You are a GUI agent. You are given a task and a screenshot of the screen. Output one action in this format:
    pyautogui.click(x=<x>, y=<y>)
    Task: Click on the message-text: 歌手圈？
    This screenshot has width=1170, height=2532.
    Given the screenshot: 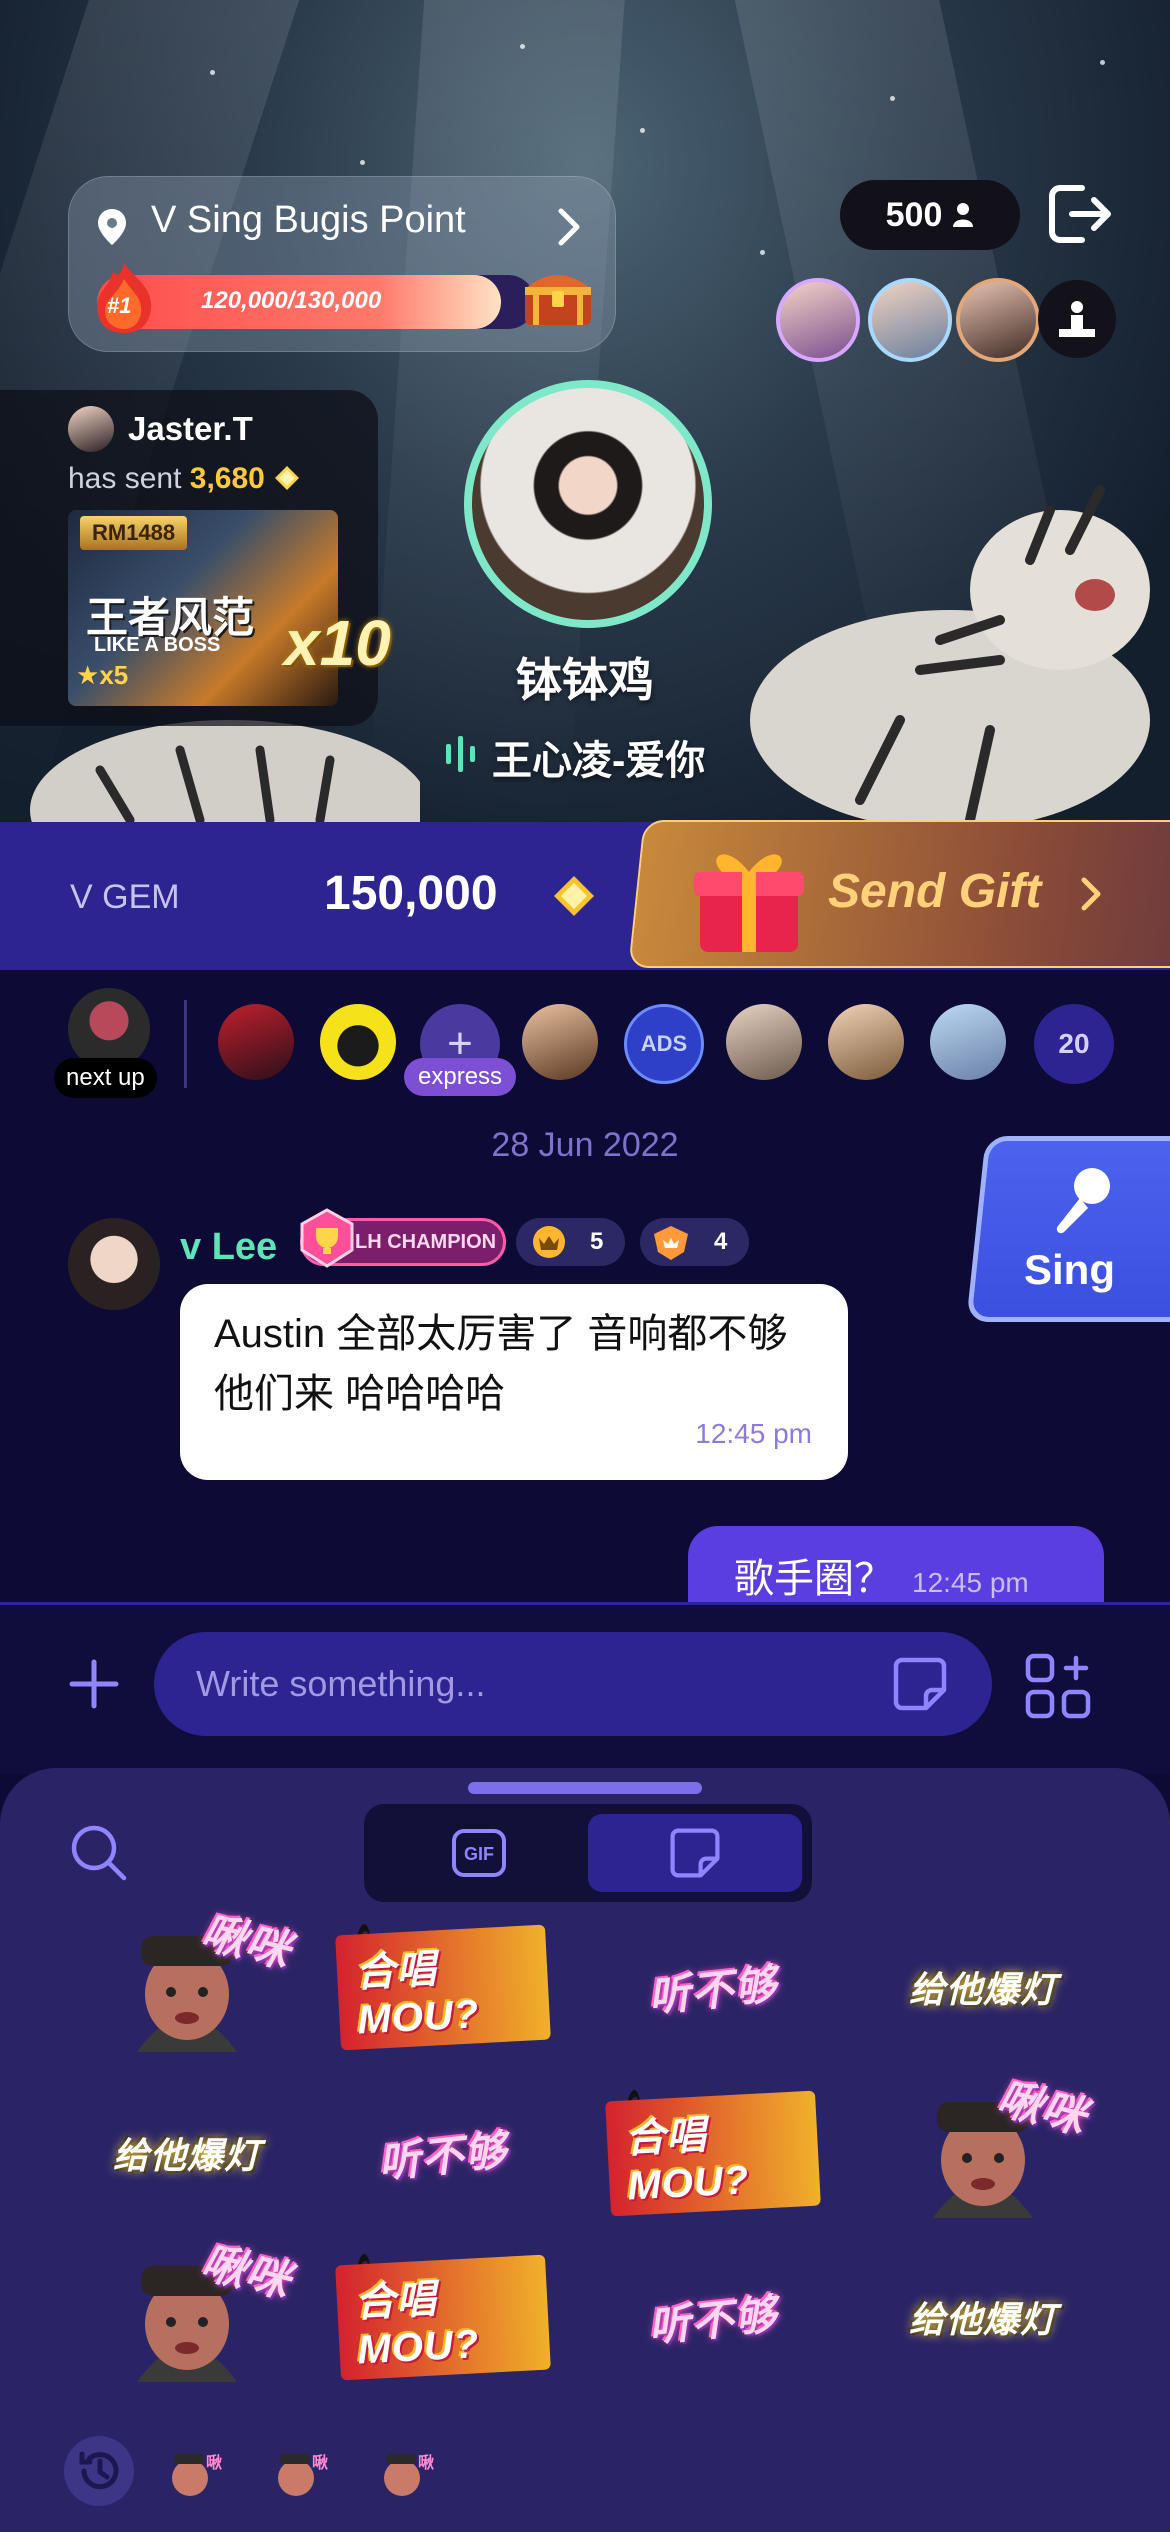 What is the action you would take?
    pyautogui.click(x=814, y=1579)
    